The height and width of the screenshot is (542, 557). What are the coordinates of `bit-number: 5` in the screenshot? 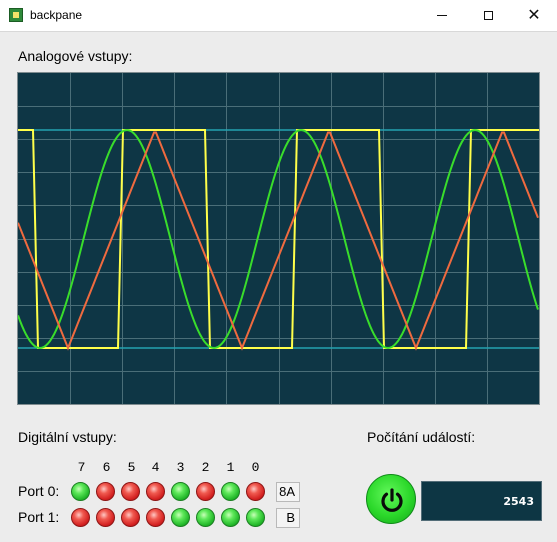 It's located at (131, 467).